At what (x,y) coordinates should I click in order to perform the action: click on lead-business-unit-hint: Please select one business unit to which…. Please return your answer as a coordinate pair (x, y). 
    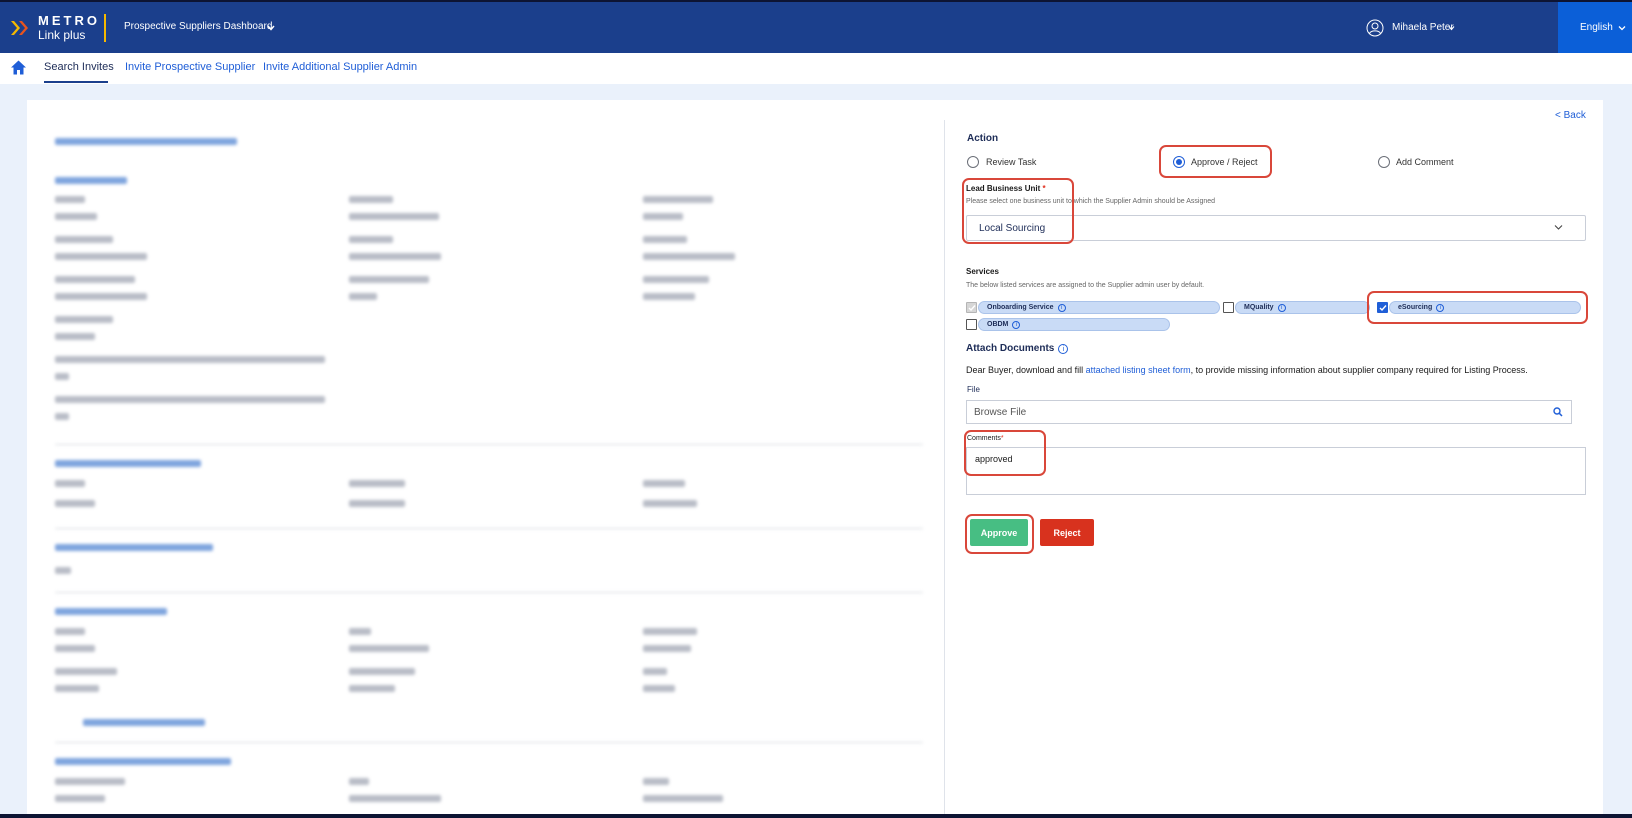
    Looking at the image, I should click on (1091, 201).